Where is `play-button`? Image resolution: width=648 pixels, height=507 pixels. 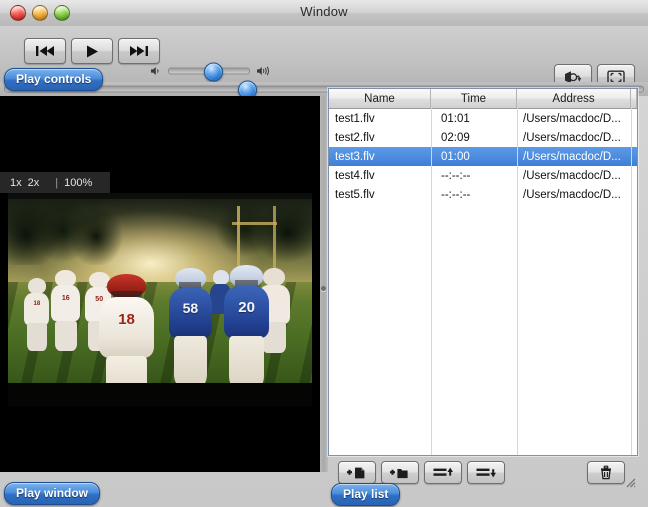 play-button is located at coordinates (92, 51).